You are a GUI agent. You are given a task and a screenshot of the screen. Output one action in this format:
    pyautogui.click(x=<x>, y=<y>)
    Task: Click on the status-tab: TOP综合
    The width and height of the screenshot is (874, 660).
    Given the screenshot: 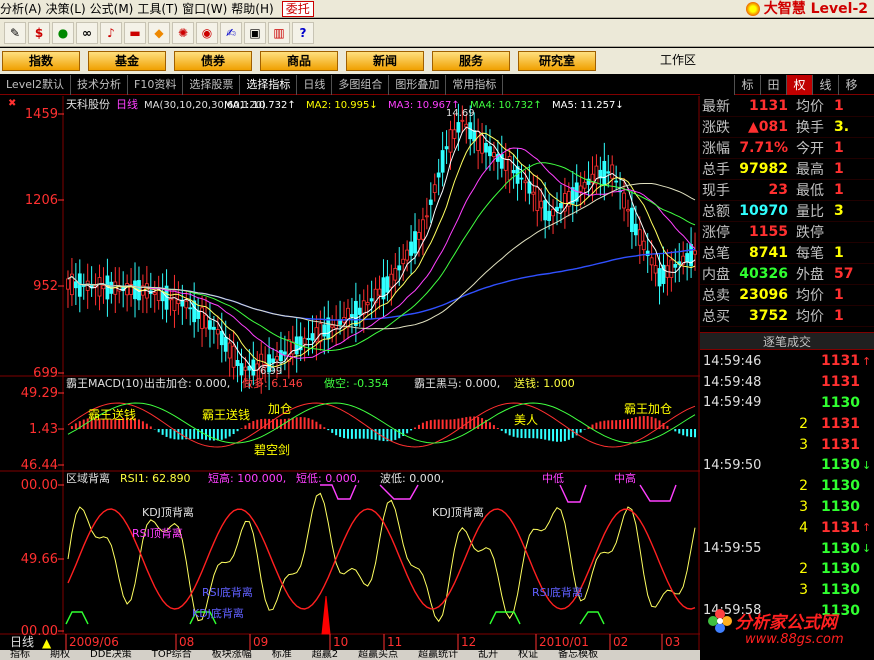 What is the action you would take?
    pyautogui.click(x=172, y=655)
    